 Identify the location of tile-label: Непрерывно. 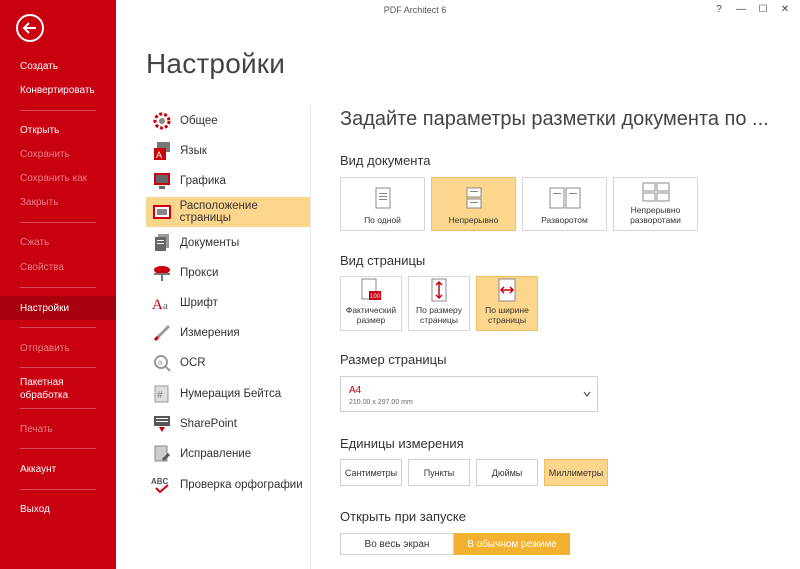
(473, 220).